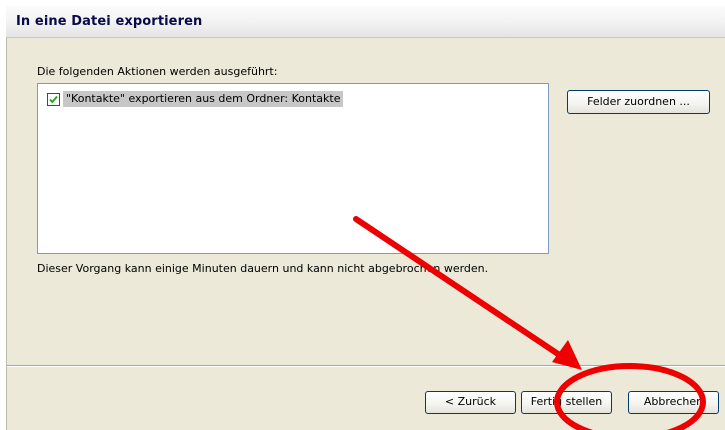 Image resolution: width=725 pixels, height=430 pixels. I want to click on separator, so click(366, 366).